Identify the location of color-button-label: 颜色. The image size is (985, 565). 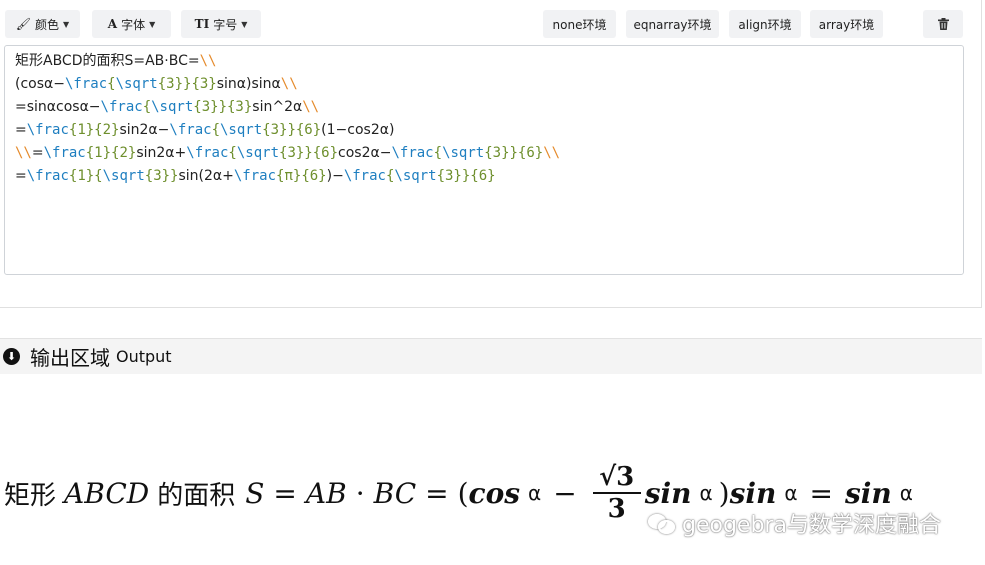
(47, 24).